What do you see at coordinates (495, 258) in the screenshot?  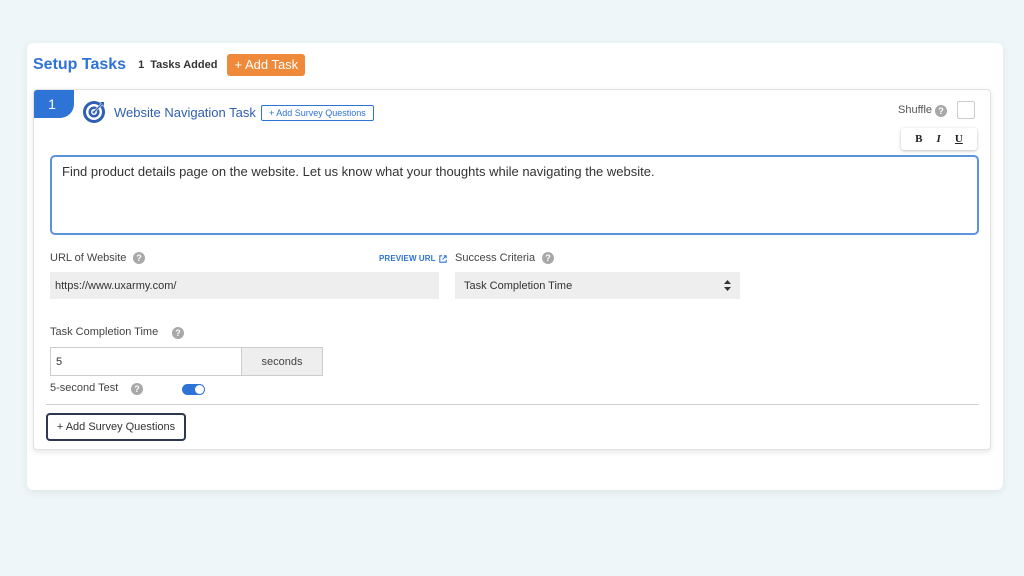 I see `success-criteria-label: Success Criteria` at bounding box center [495, 258].